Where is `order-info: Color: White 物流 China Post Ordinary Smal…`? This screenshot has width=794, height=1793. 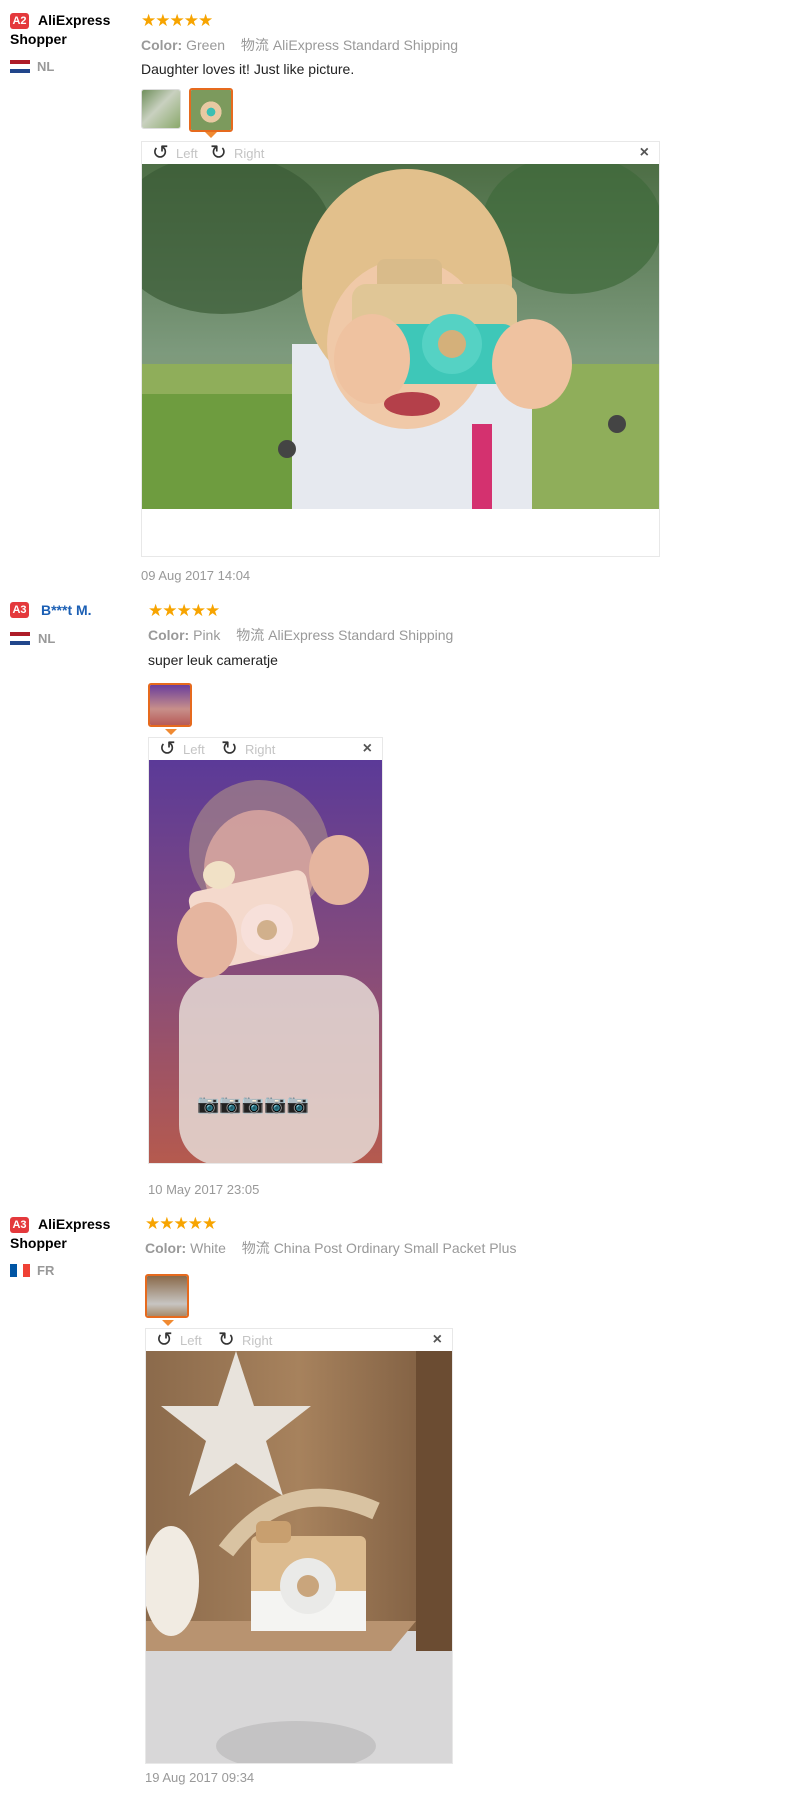 order-info: Color: White 物流 China Post Ordinary Smal… is located at coordinates (330, 1248).